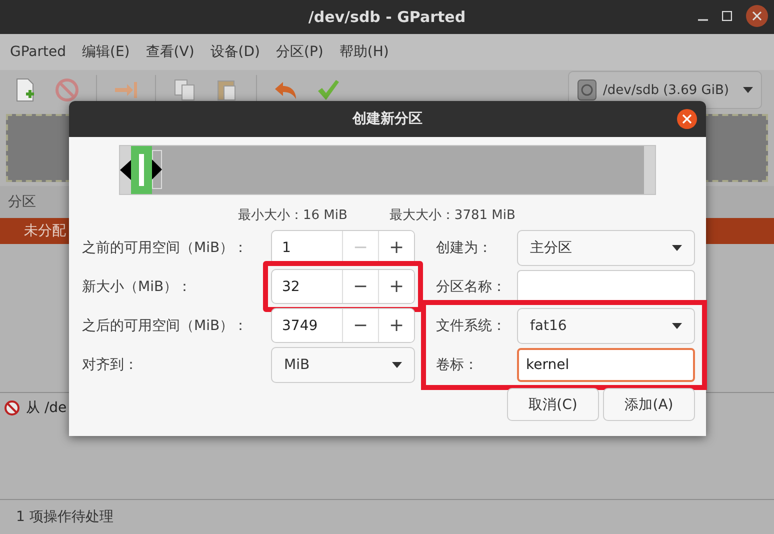  I want to click on menu-item: 设备(D), so click(235, 52).